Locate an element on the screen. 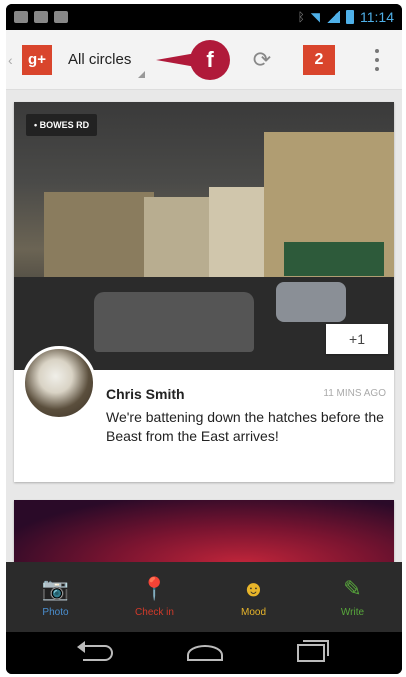 This screenshot has width=406, height=677. write-button: ✎ Write is located at coordinates (352, 597).